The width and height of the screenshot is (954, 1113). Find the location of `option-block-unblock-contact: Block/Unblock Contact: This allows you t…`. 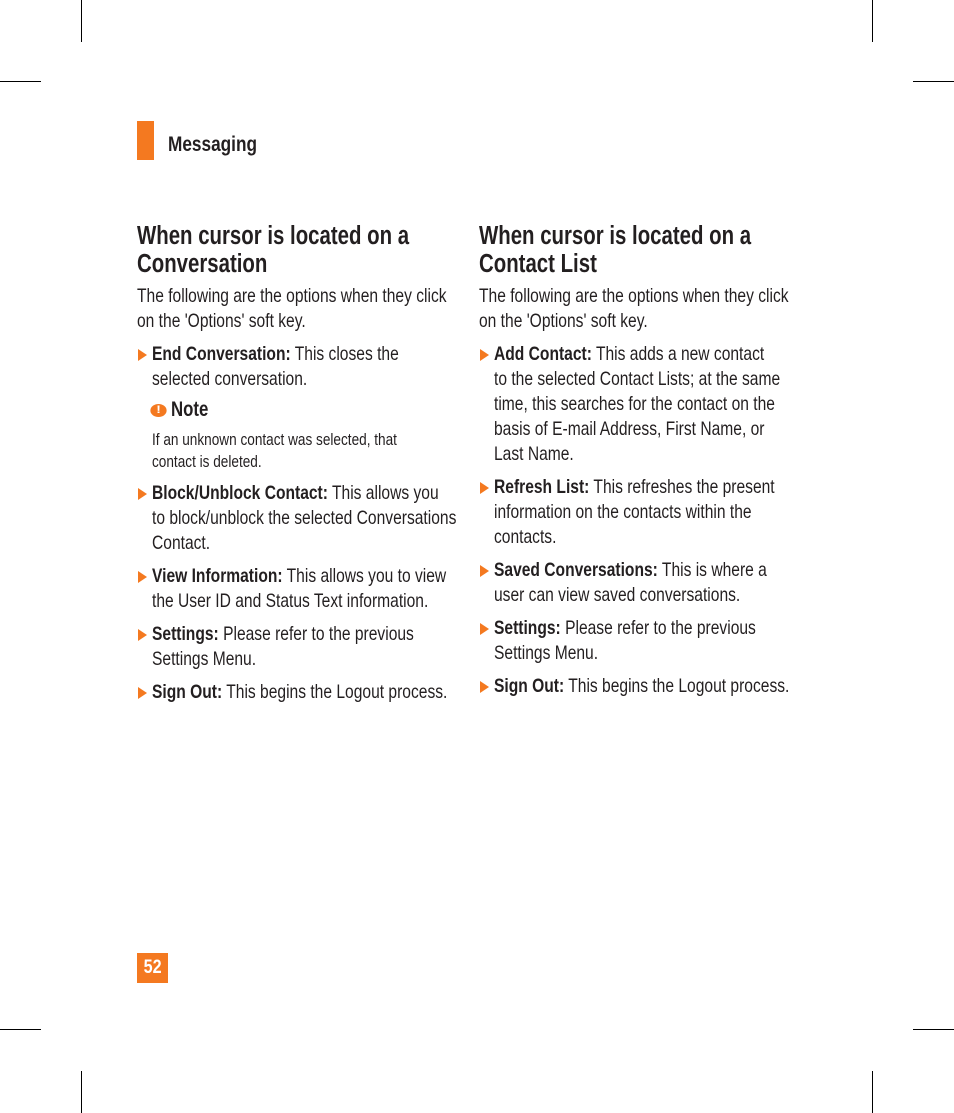

option-block-unblock-contact: Block/Unblock Contact: This allows you t… is located at coordinates (337, 518).